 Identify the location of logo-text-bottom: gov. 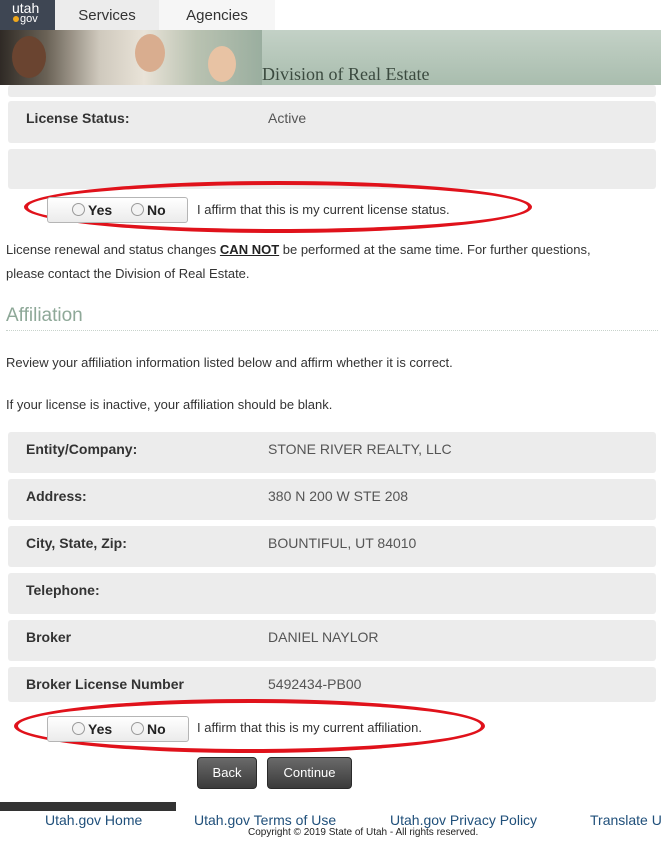
(29, 19).